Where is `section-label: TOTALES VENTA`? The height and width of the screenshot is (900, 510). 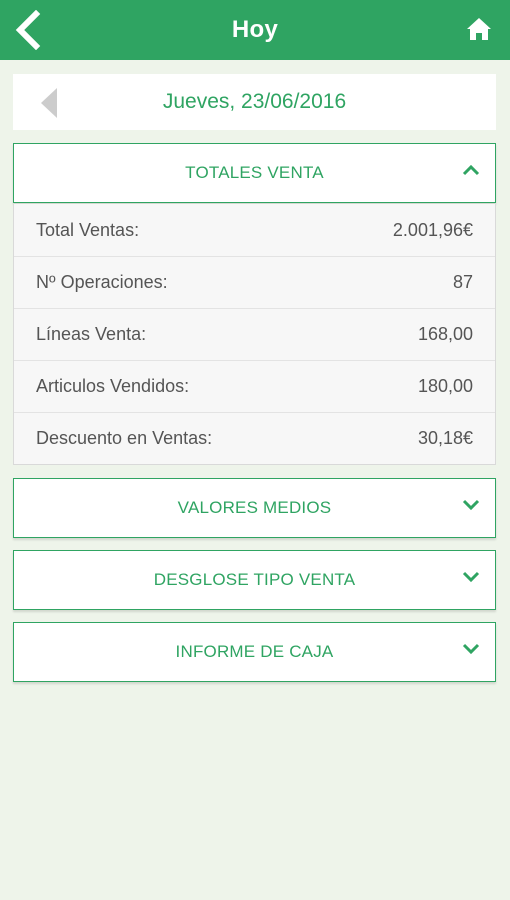
section-label: TOTALES VENTA is located at coordinates (254, 172).